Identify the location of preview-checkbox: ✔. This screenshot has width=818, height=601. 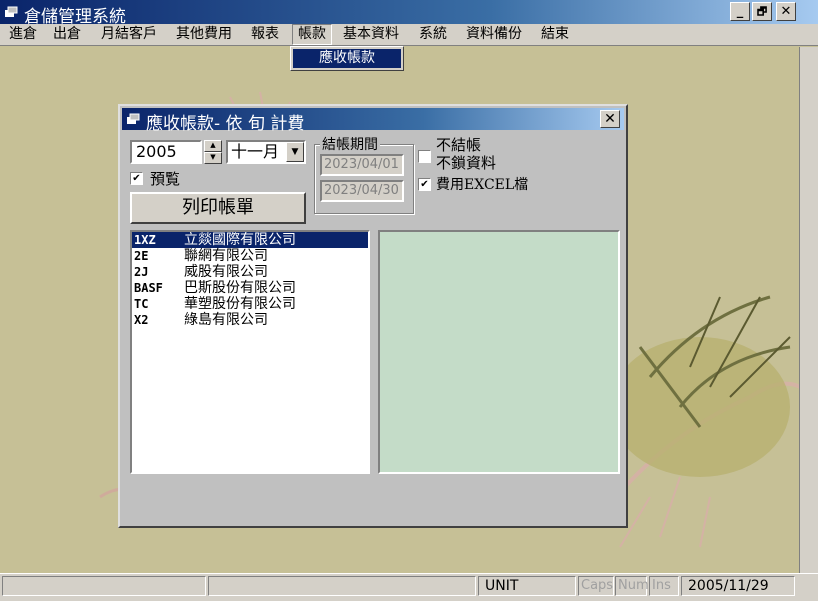
(136, 178).